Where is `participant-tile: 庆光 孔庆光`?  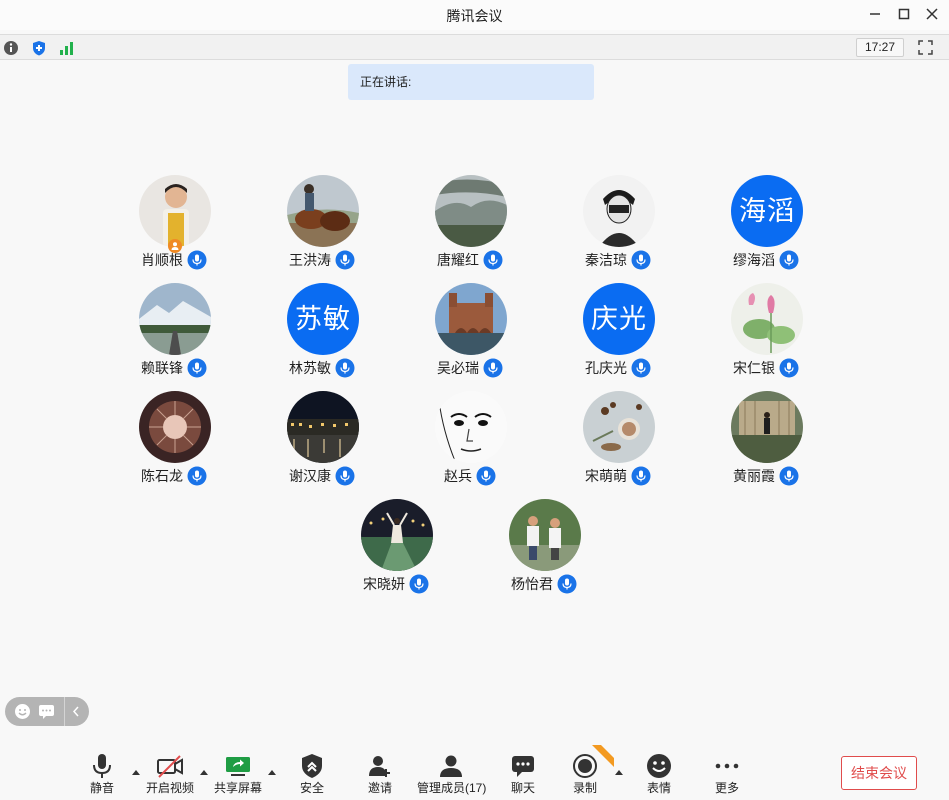 participant-tile: 庆光 孔庆光 is located at coordinates (618, 333).